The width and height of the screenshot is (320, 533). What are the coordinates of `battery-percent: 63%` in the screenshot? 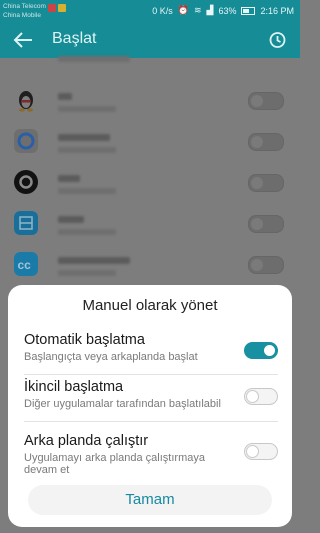 It's located at (227, 10).